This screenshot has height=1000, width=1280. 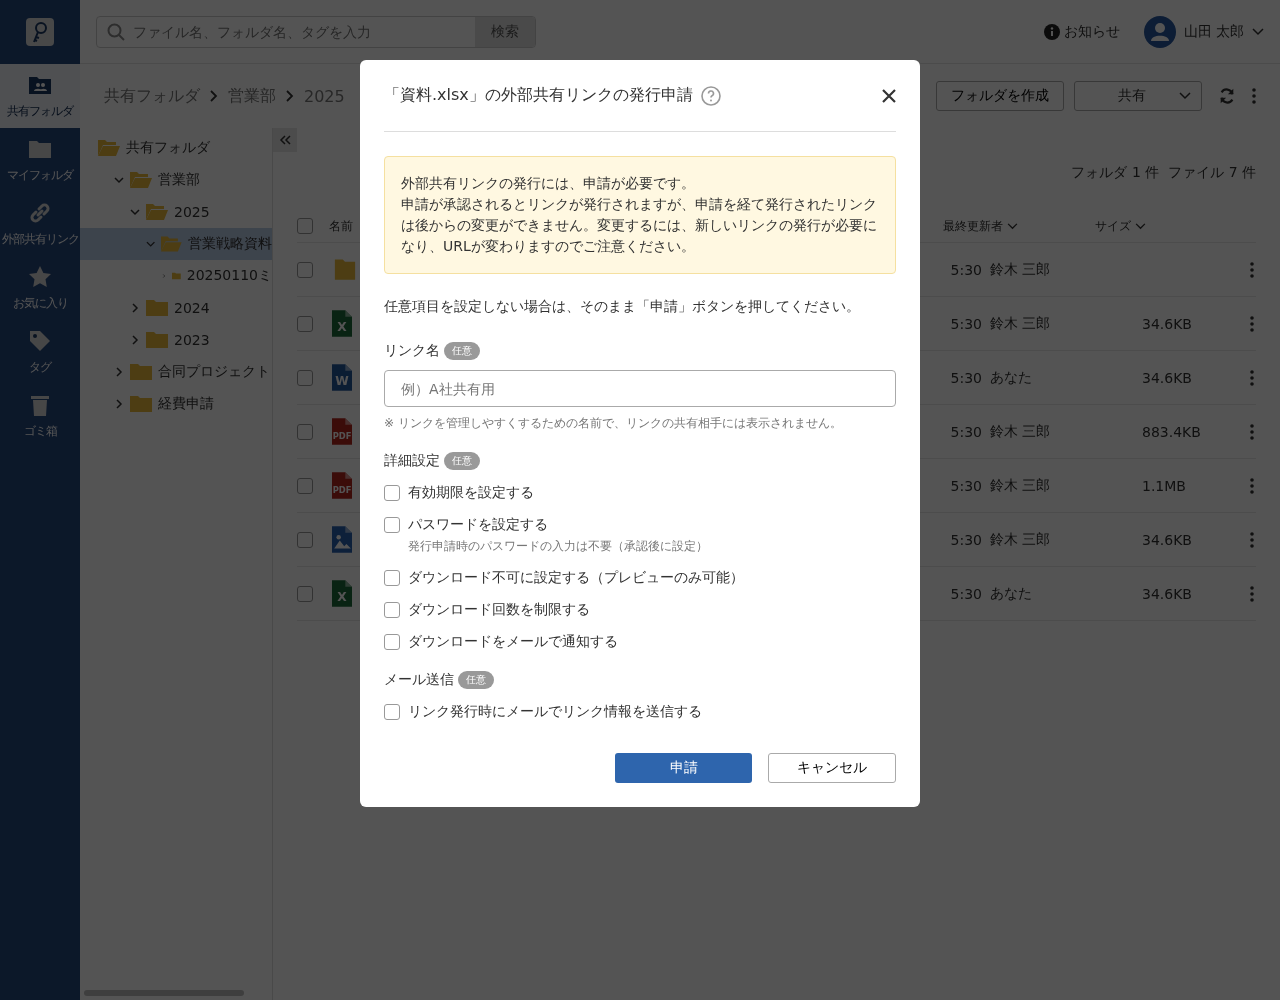 What do you see at coordinates (176, 404) in the screenshot?
I see `tree-item: 経費申請` at bounding box center [176, 404].